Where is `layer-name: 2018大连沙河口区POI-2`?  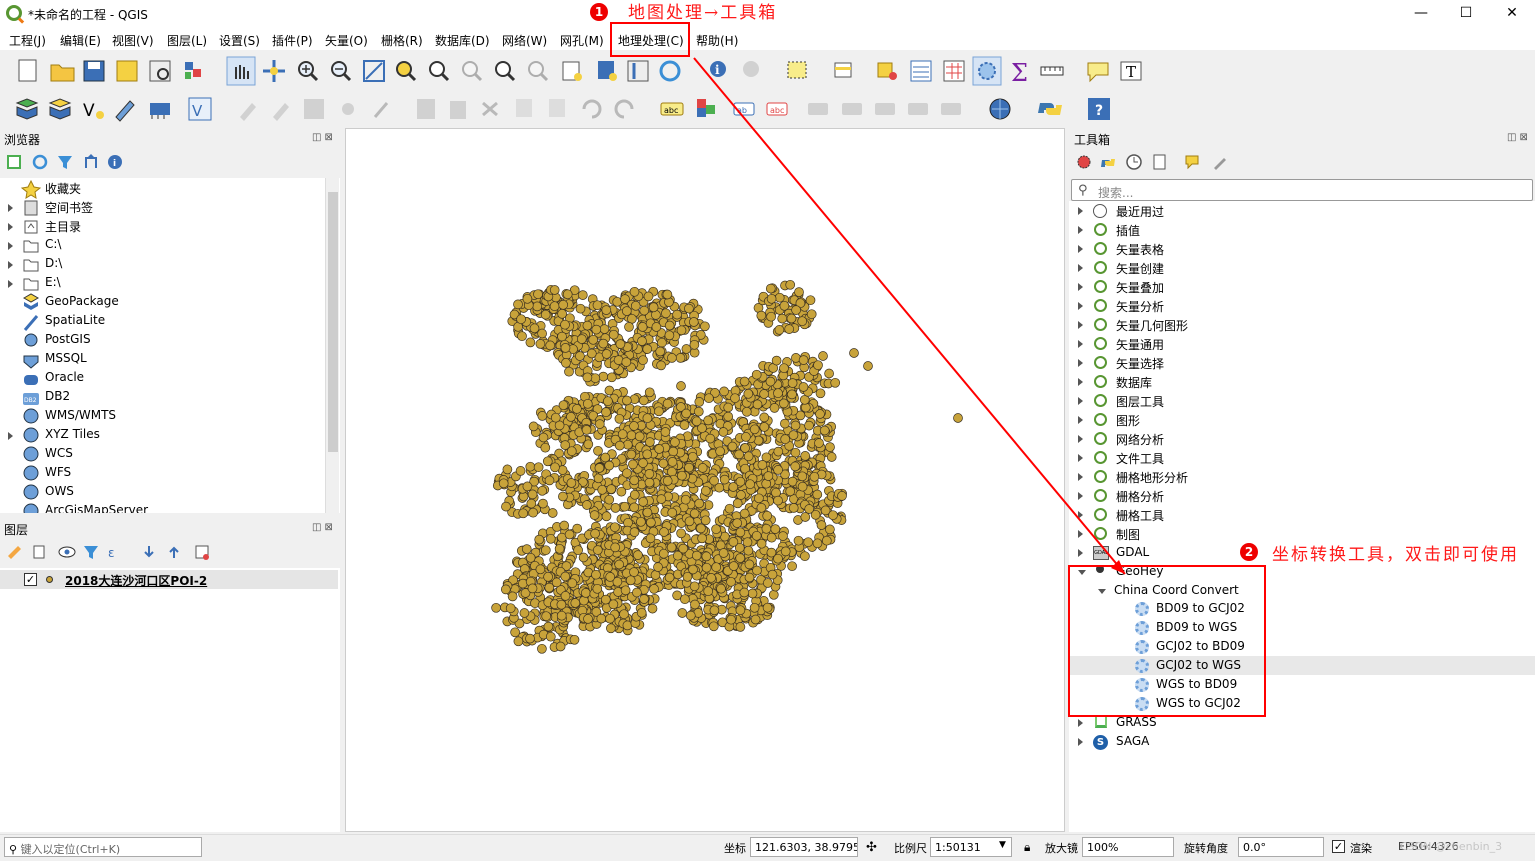
layer-name: 2018大连沙河口区POI-2 is located at coordinates (136, 581).